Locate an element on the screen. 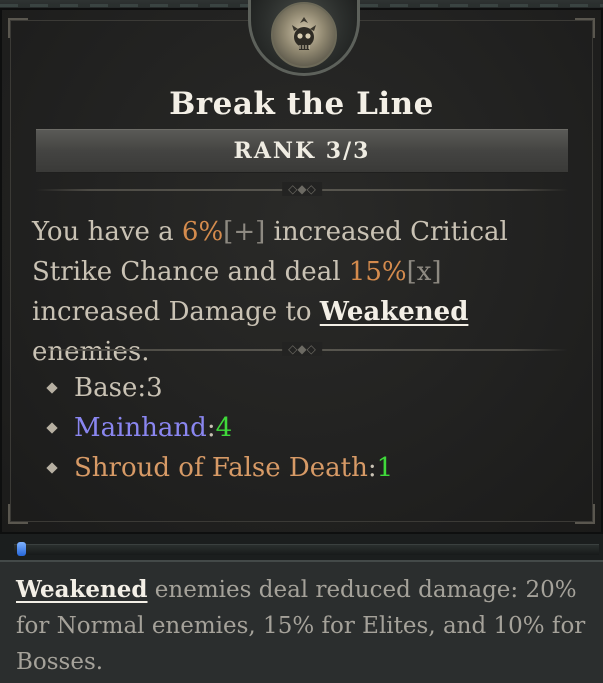 The height and width of the screenshot is (683, 603). damage-value: 15% is located at coordinates (377, 272).